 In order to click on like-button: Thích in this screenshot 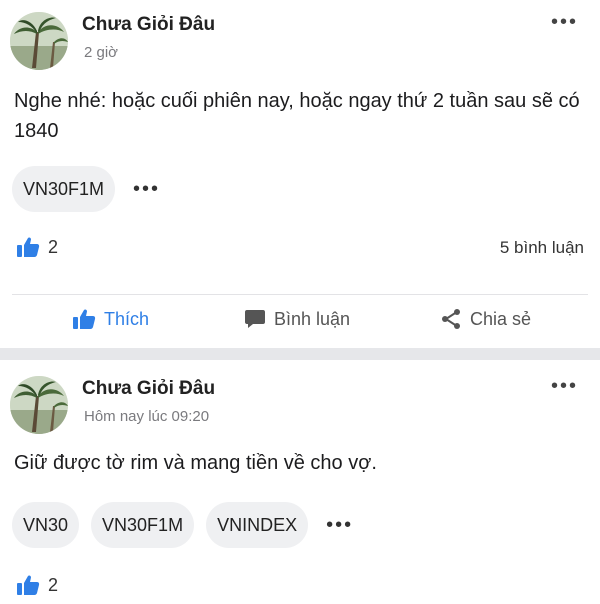, I will do `click(110, 319)`.